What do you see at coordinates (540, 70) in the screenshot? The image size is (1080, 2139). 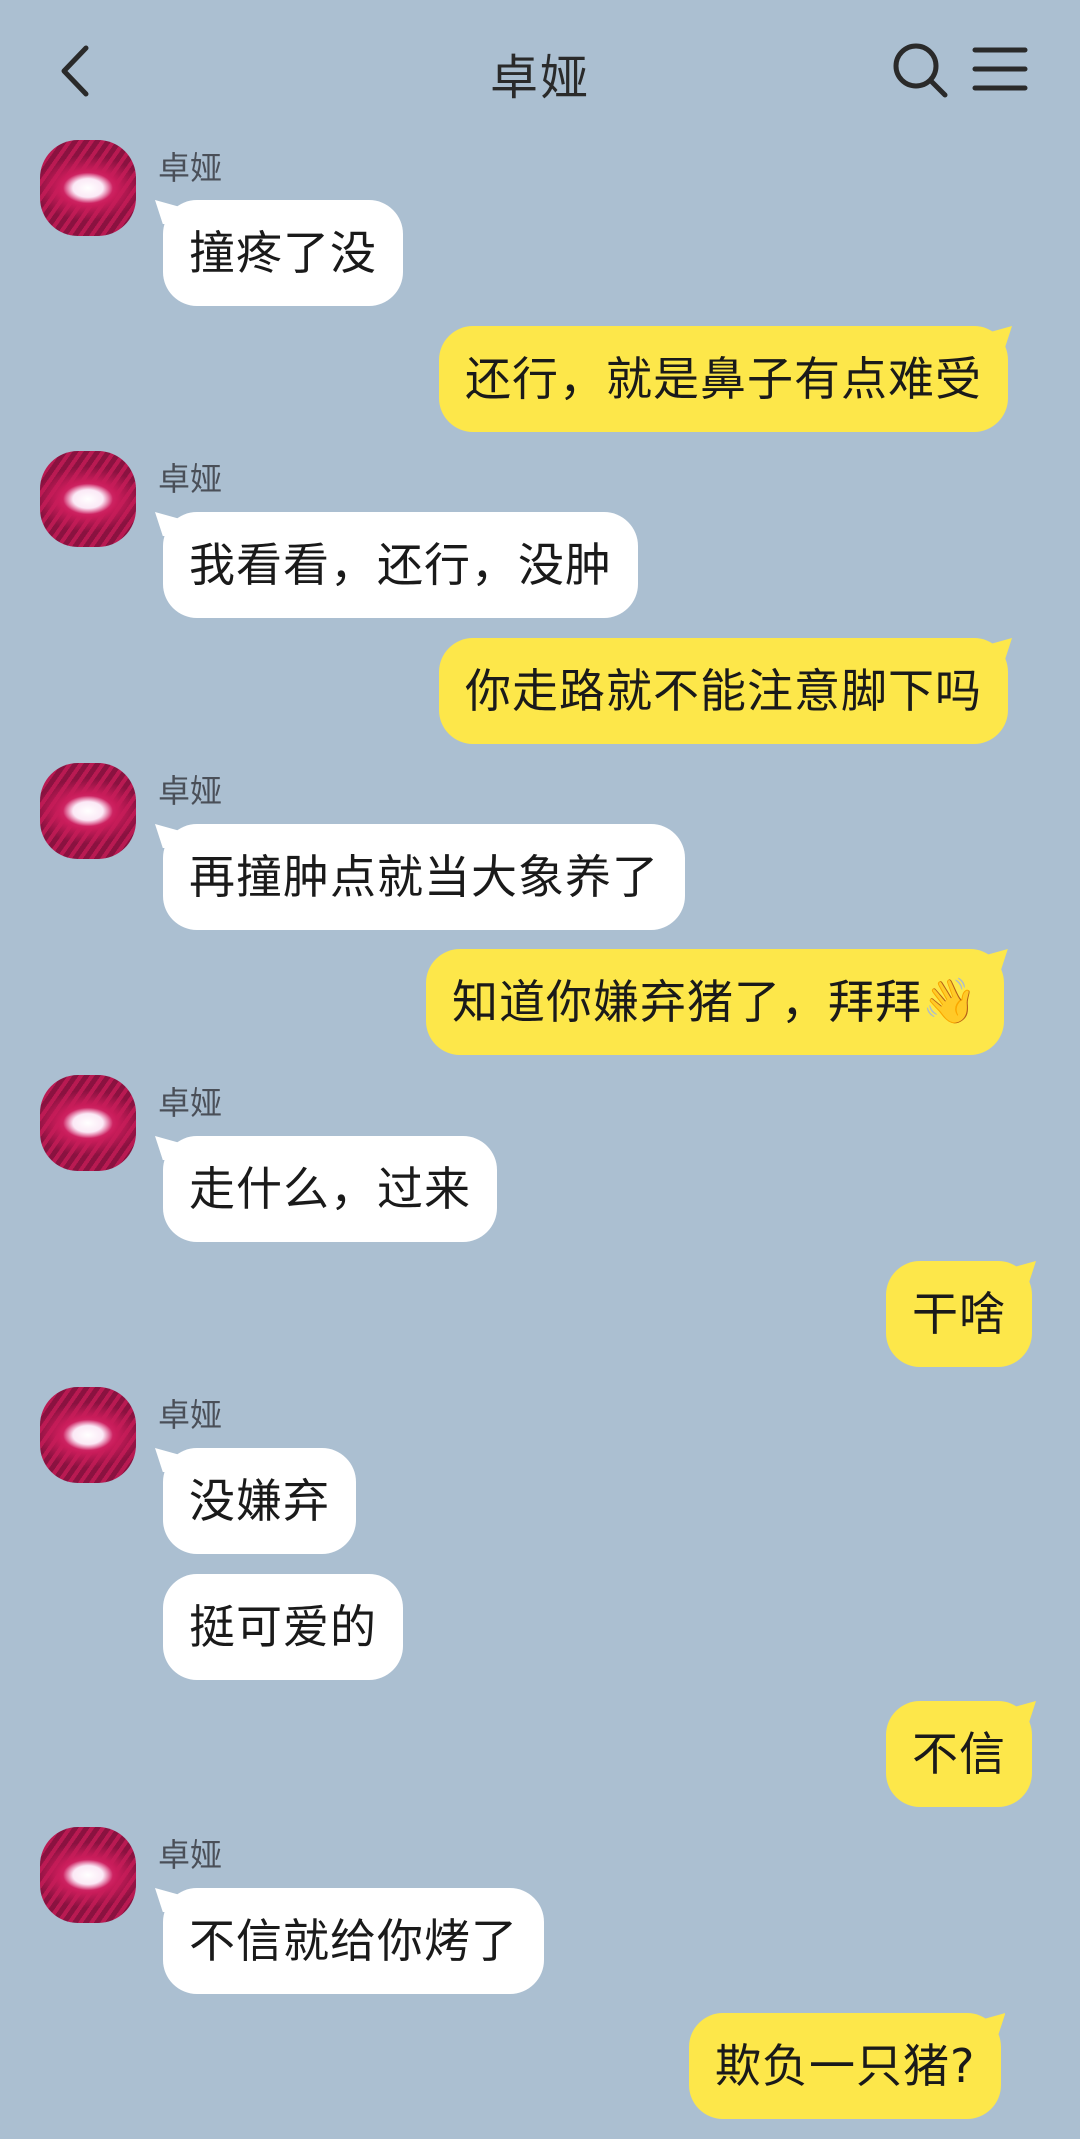 I see `chat-header: 卓娅` at bounding box center [540, 70].